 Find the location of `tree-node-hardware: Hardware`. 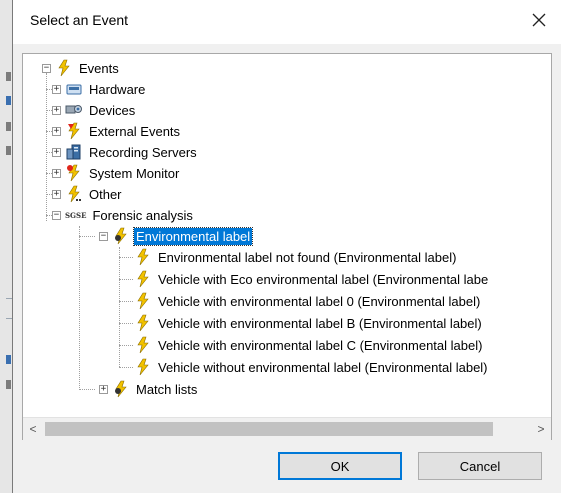

tree-node-hardware: Hardware is located at coordinates (106, 89).